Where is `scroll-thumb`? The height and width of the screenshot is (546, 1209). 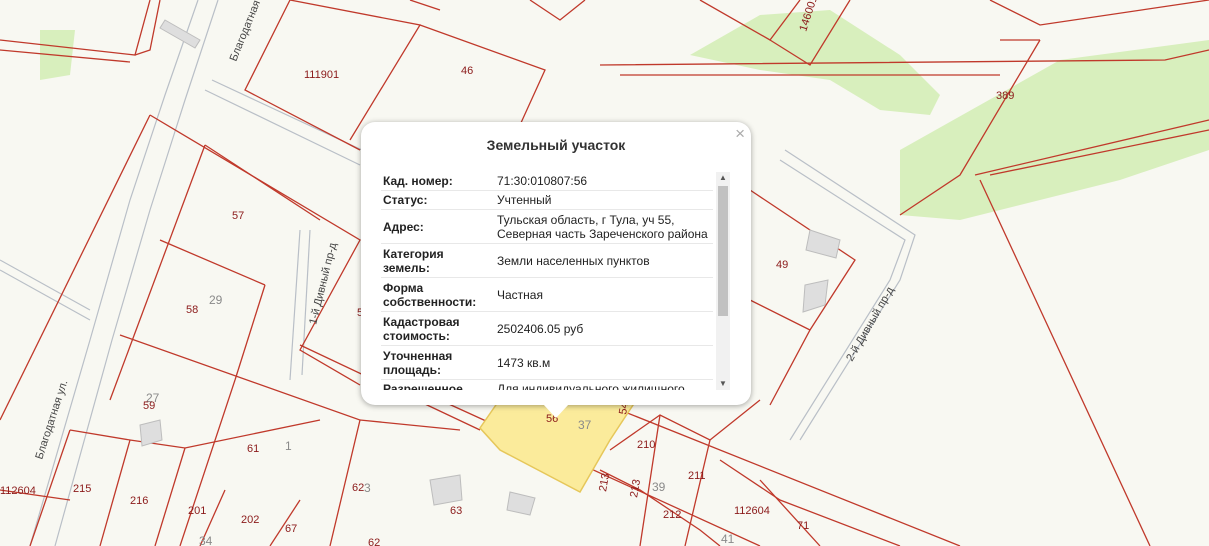
scroll-thumb is located at coordinates (723, 251).